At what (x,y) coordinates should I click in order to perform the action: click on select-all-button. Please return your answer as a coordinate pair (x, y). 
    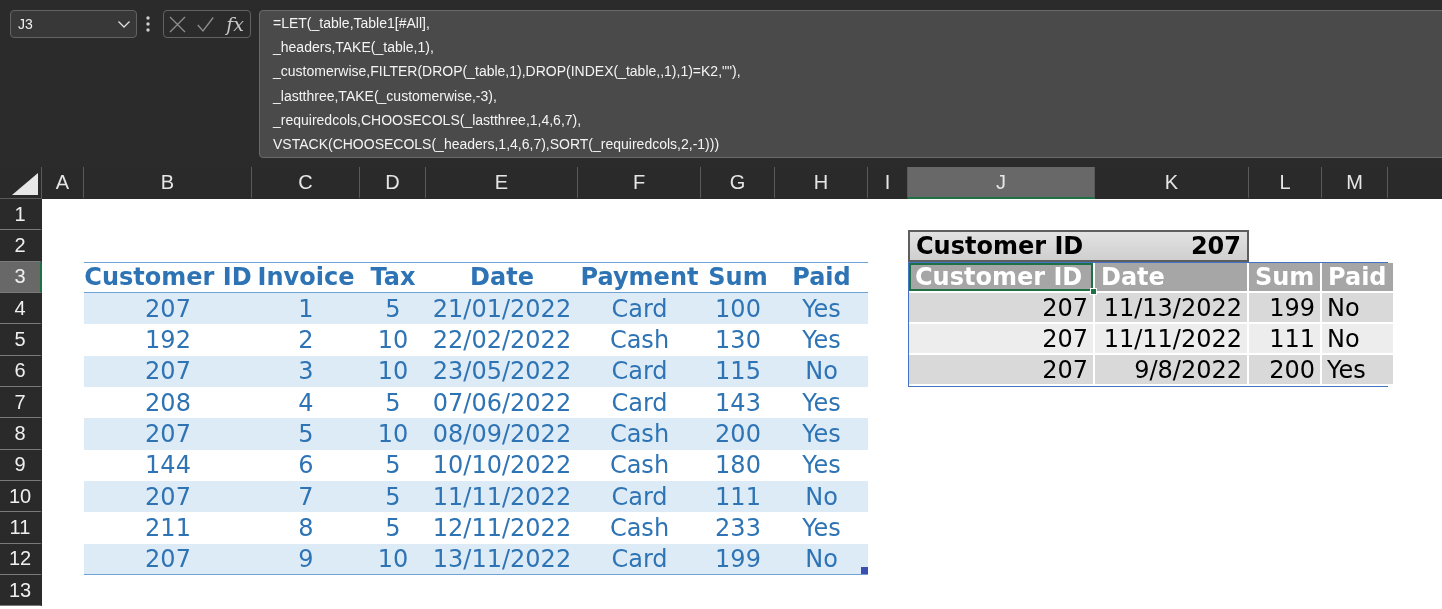
    Looking at the image, I should click on (21, 183).